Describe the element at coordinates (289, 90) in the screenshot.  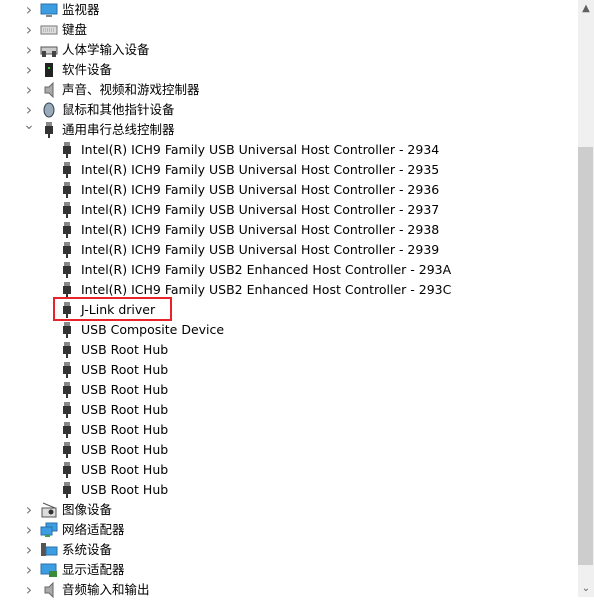
I see `tree-category: › 声音、视频和游戏控制器` at that location.